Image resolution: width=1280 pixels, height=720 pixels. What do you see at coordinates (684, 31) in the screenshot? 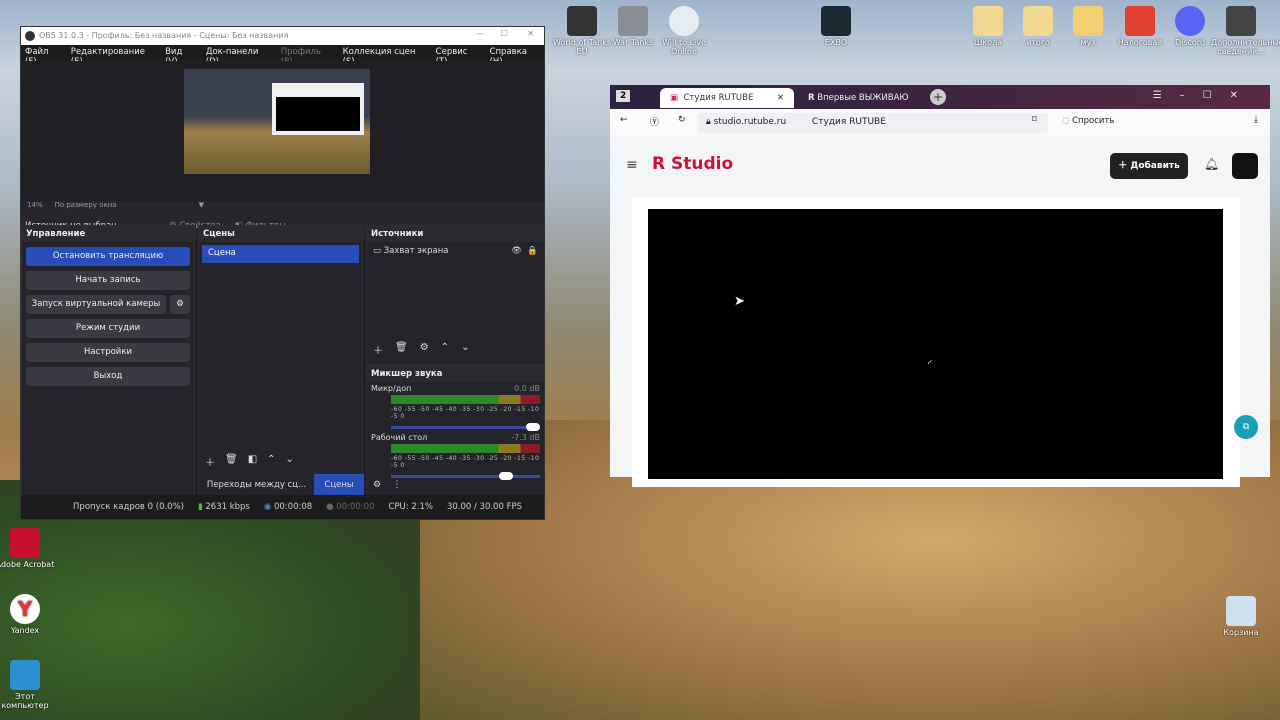
I see `desktop-icon: Will to Live Online` at bounding box center [684, 31].